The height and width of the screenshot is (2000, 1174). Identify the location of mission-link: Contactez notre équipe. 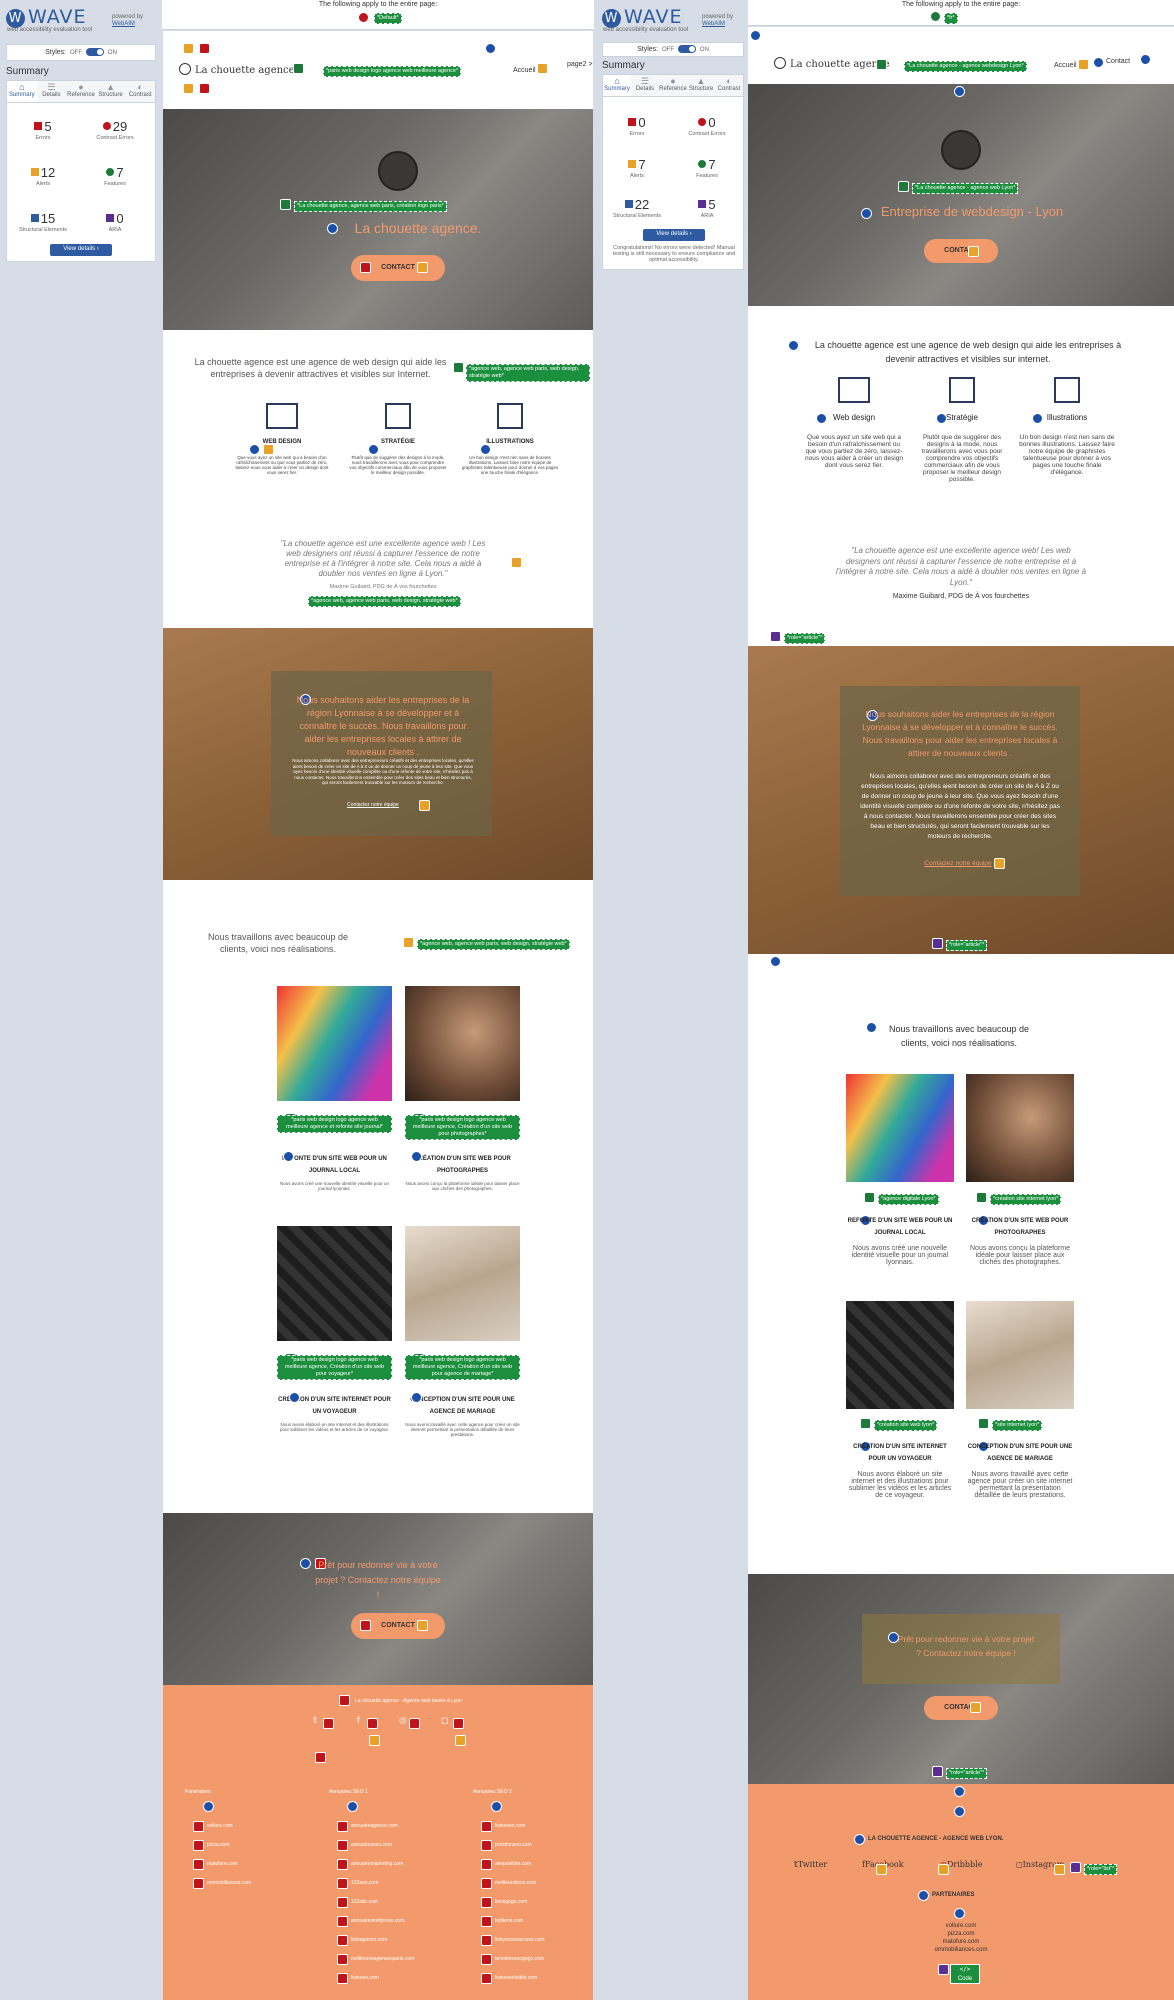
(373, 805).